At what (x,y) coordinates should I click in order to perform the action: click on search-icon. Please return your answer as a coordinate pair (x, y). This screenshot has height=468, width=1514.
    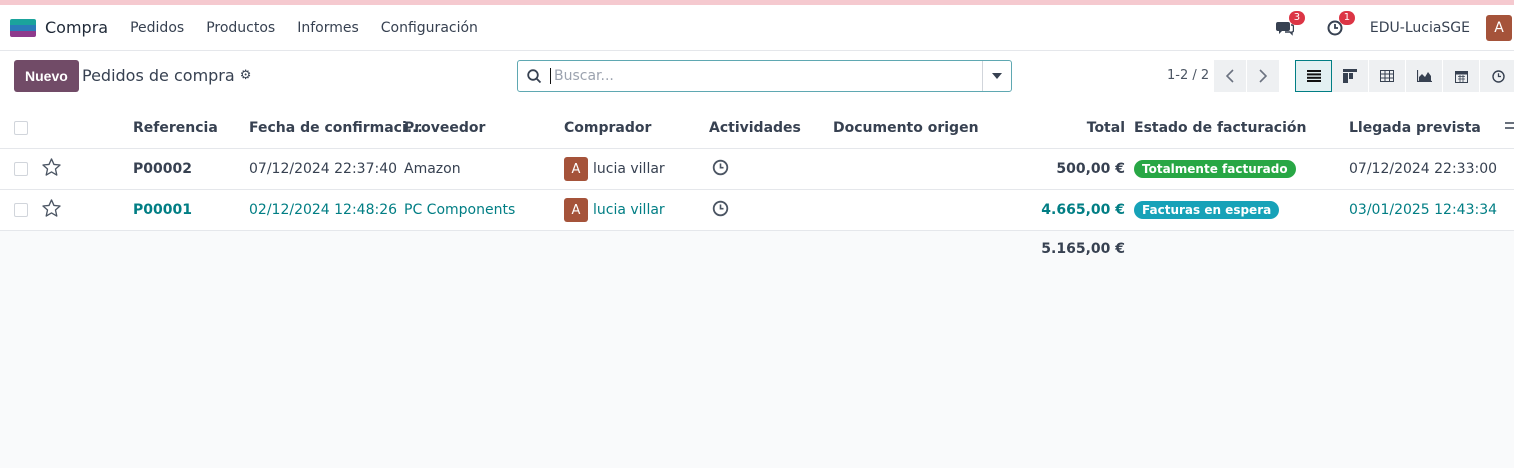
    Looking at the image, I should click on (534, 76).